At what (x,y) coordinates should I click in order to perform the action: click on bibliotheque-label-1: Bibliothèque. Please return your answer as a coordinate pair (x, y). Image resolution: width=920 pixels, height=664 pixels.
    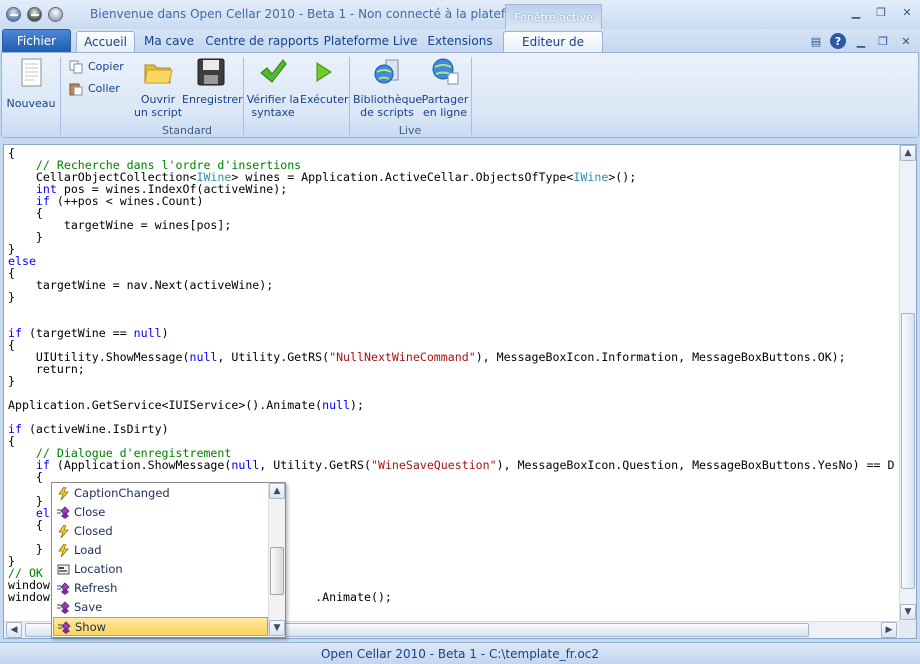
    Looking at the image, I should click on (388, 99).